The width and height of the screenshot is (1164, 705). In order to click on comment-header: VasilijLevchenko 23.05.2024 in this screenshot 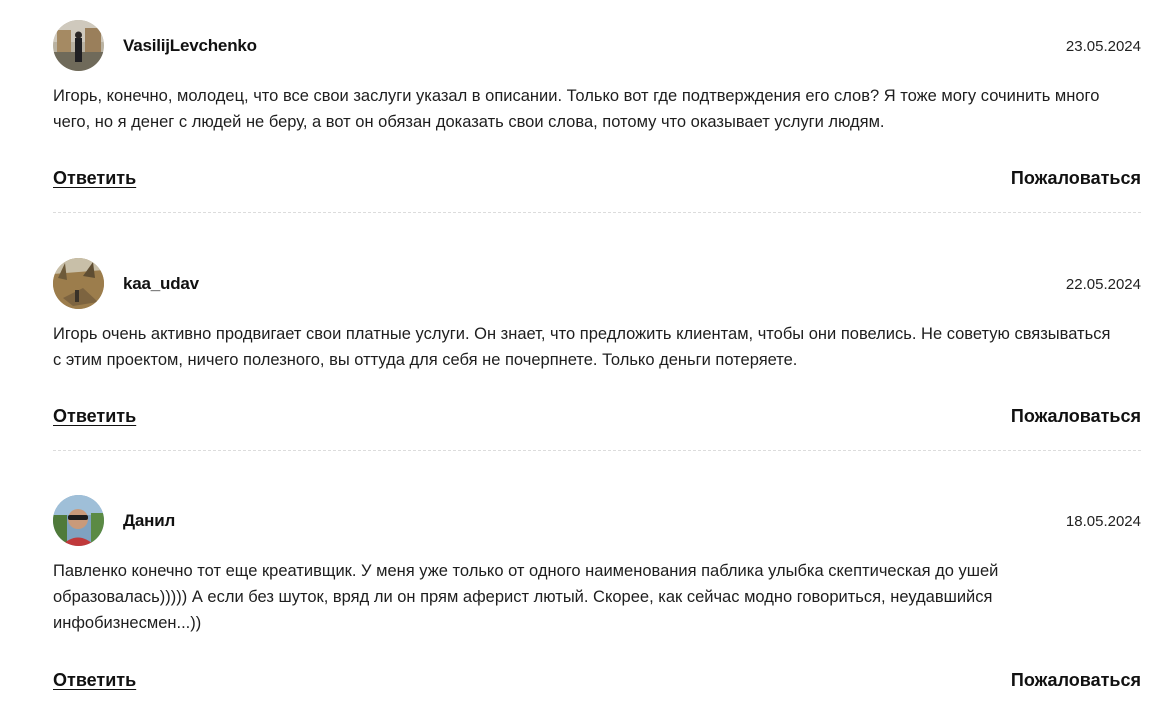, I will do `click(597, 45)`.